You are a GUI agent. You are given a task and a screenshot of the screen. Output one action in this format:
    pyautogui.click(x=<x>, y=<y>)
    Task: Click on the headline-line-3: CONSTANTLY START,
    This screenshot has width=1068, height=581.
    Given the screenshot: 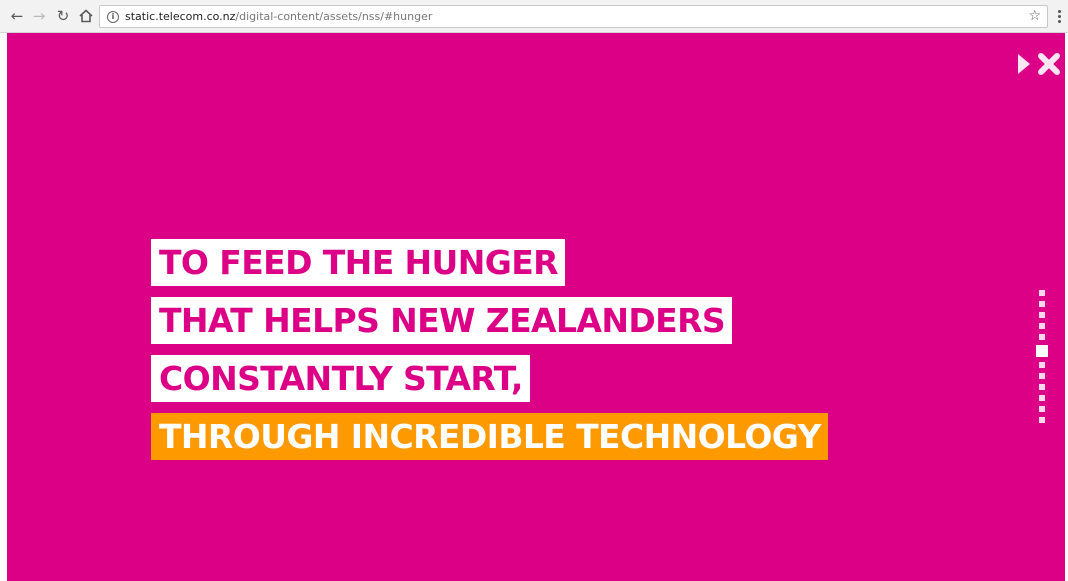 What is the action you would take?
    pyautogui.click(x=340, y=378)
    